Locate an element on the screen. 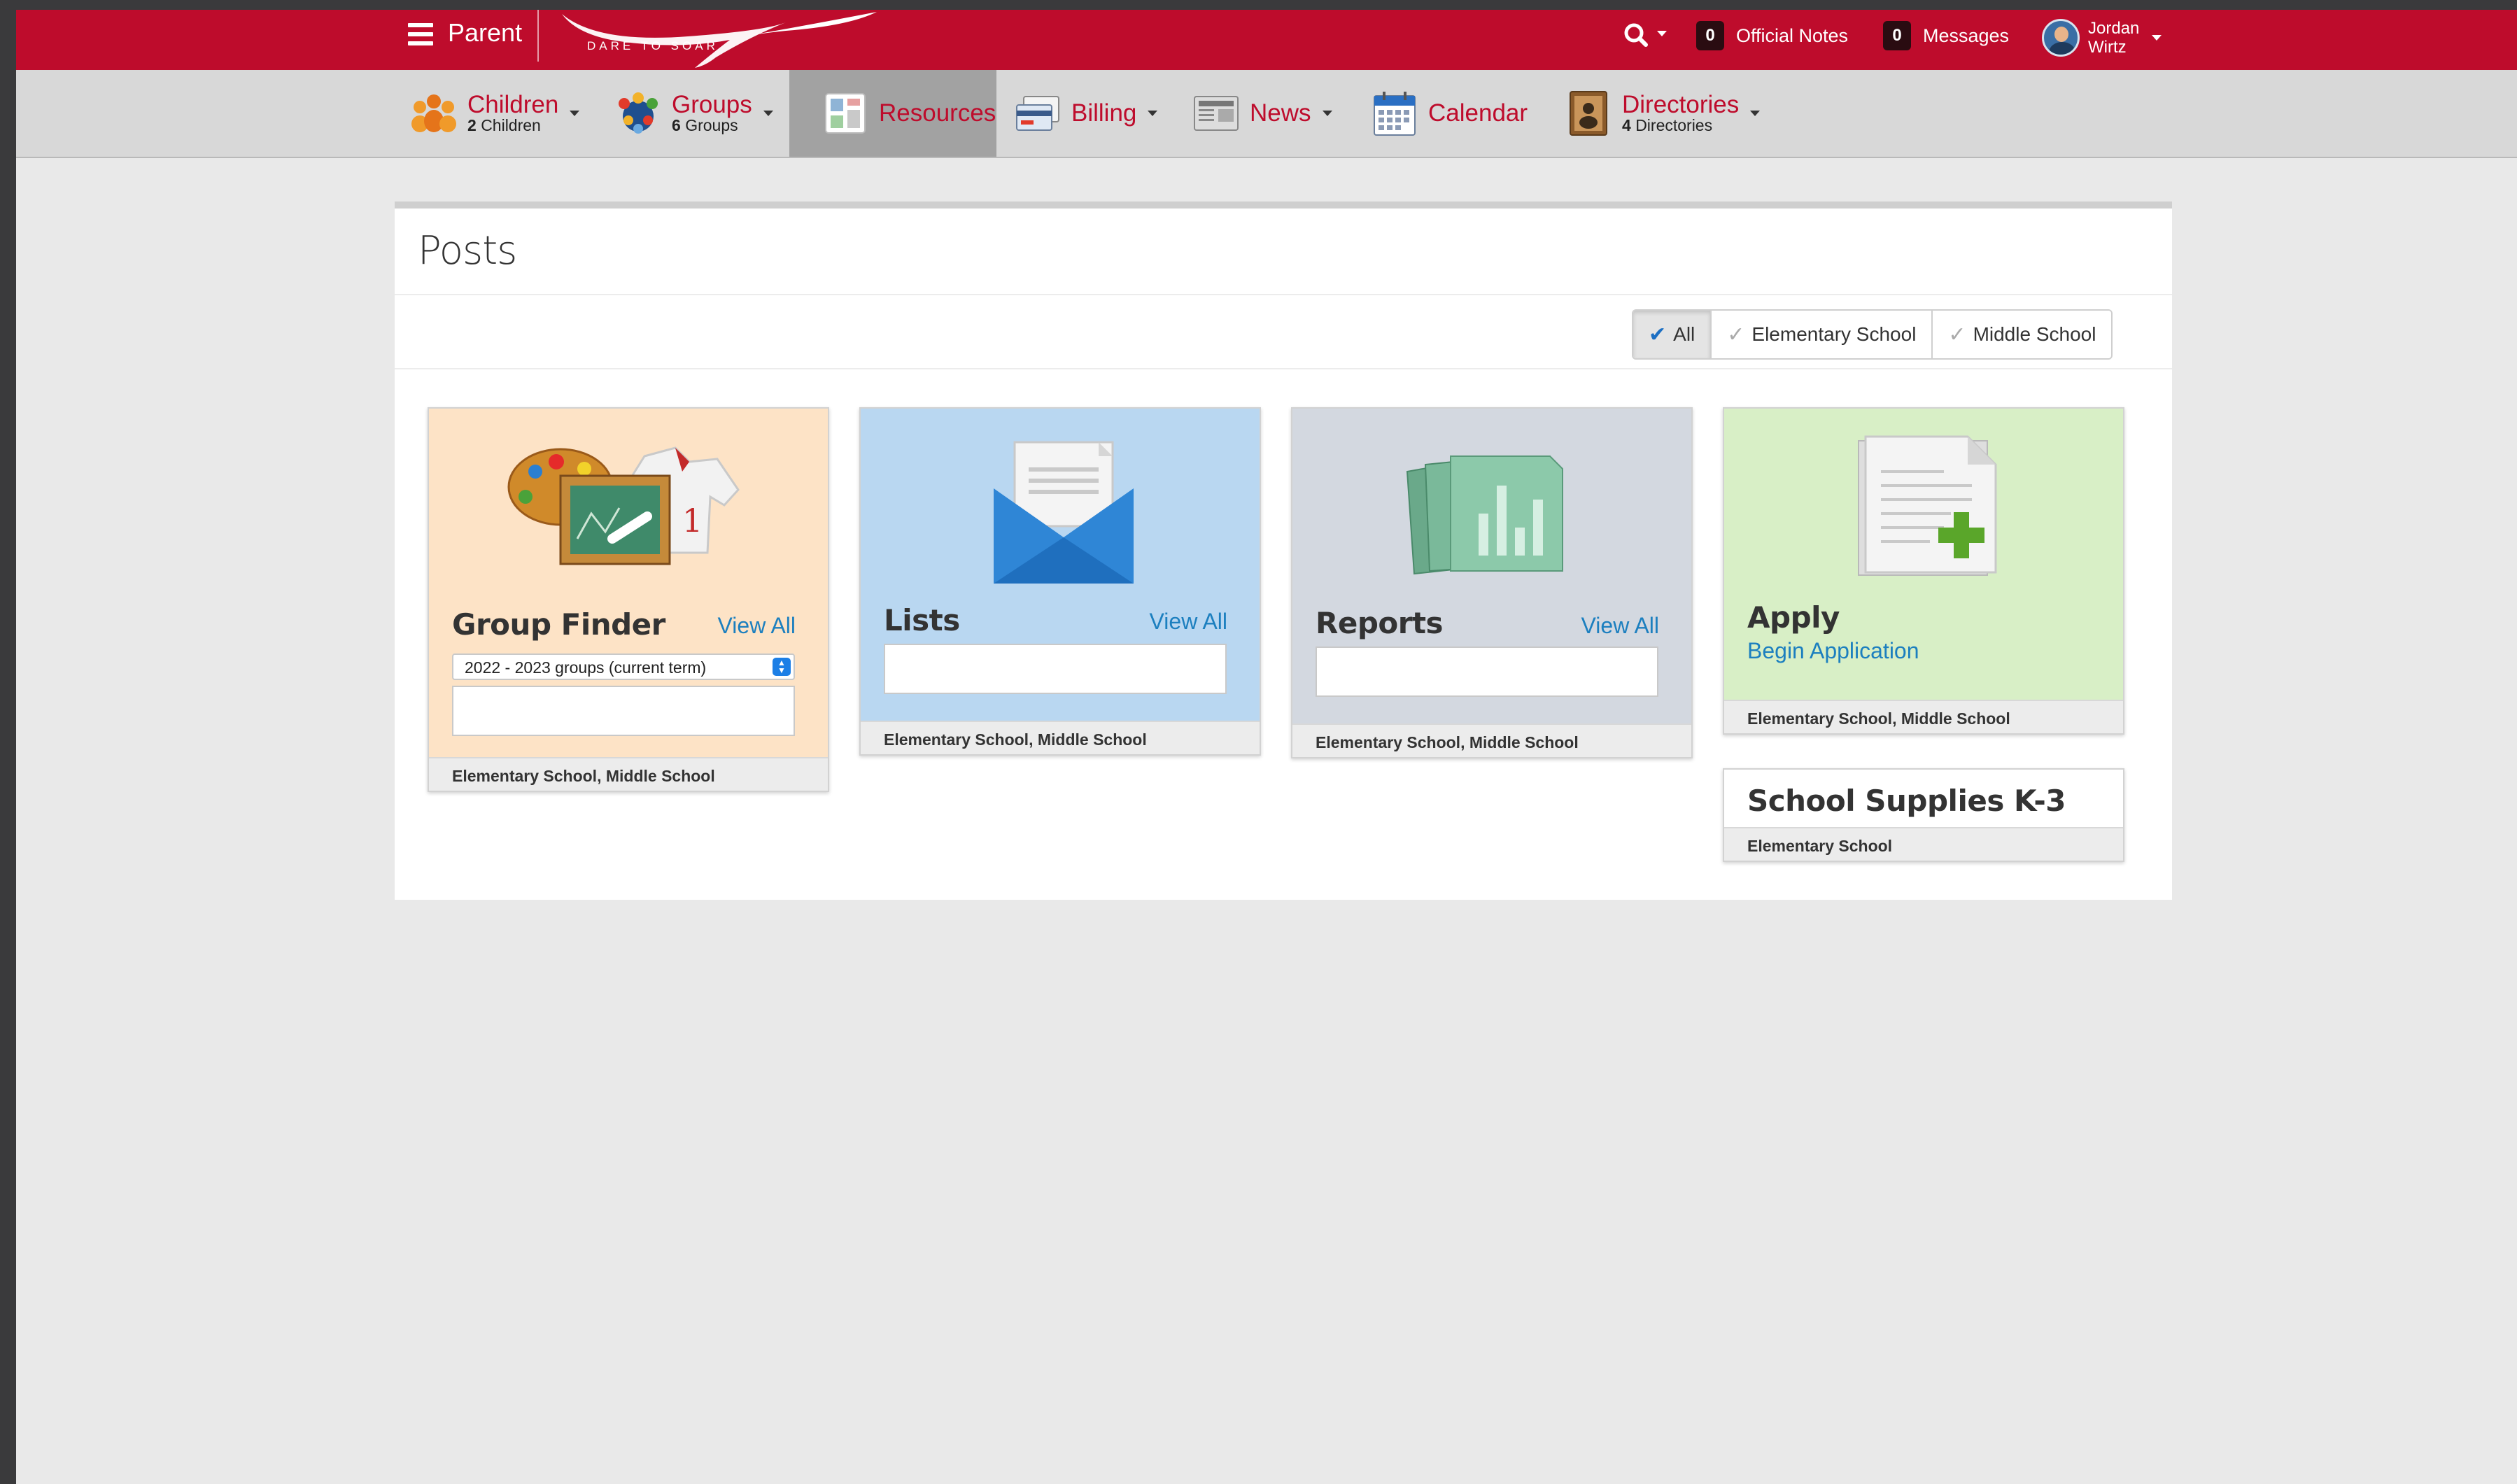 The height and width of the screenshot is (1484, 2517). filter-elementary-label: Elementary School is located at coordinates (1834, 334).